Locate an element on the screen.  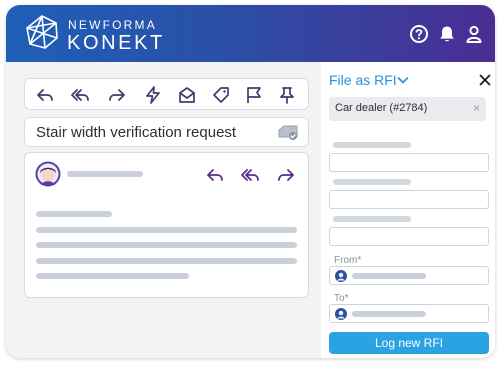
open-envelope-icon is located at coordinates (187, 95).